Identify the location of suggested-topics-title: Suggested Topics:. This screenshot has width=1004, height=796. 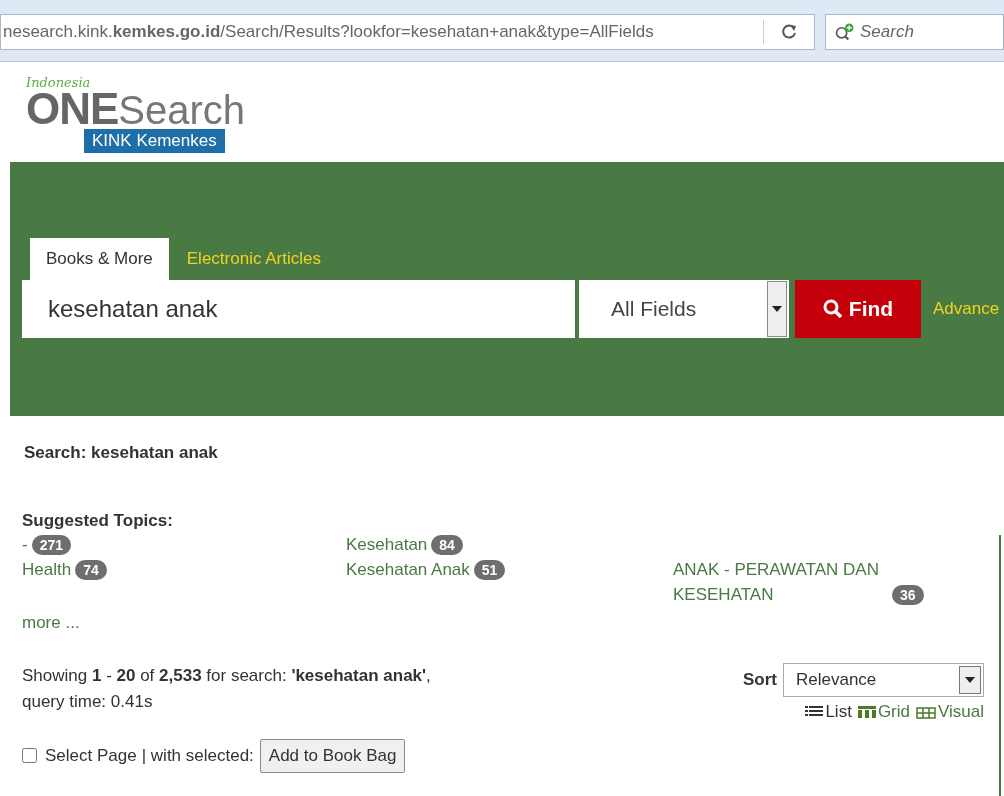
(98, 520).